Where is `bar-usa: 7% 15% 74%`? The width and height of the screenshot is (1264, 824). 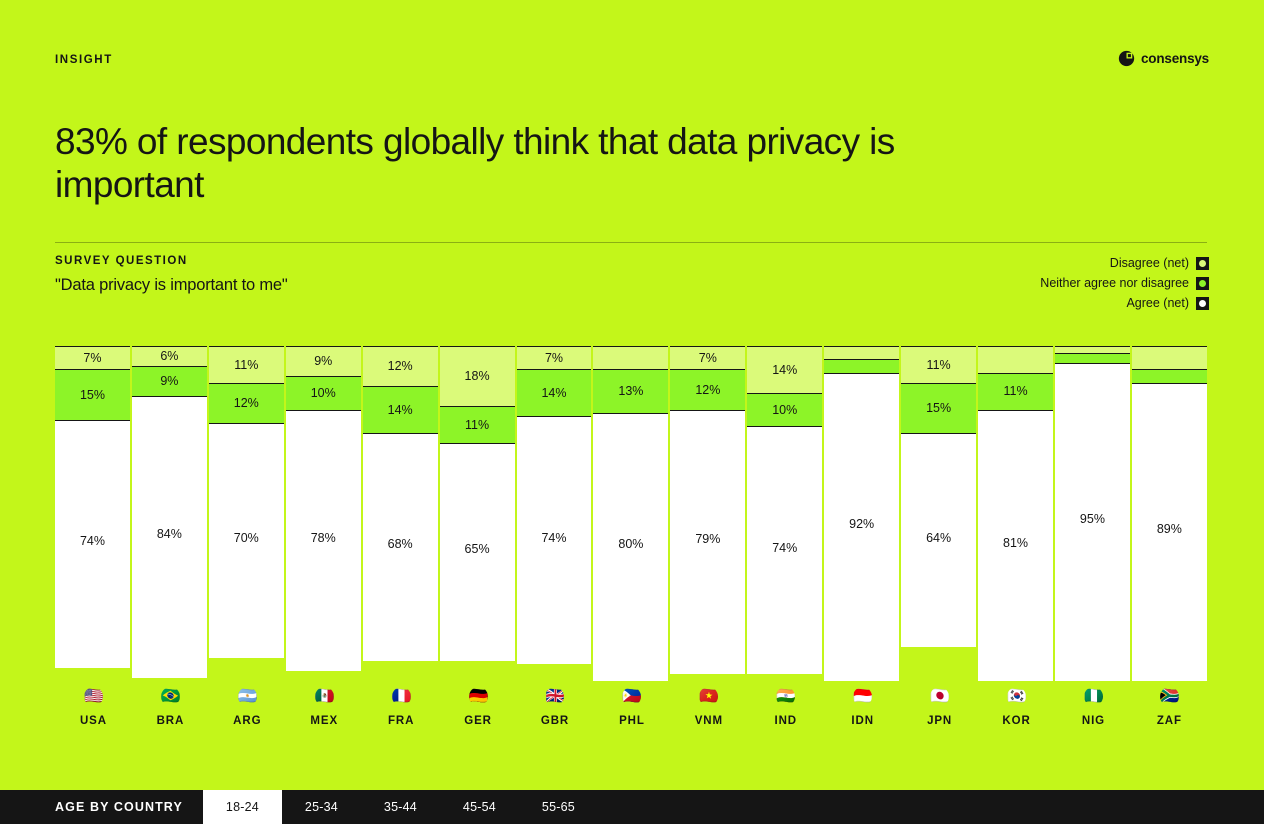 bar-usa: 7% 15% 74% is located at coordinates (92, 513).